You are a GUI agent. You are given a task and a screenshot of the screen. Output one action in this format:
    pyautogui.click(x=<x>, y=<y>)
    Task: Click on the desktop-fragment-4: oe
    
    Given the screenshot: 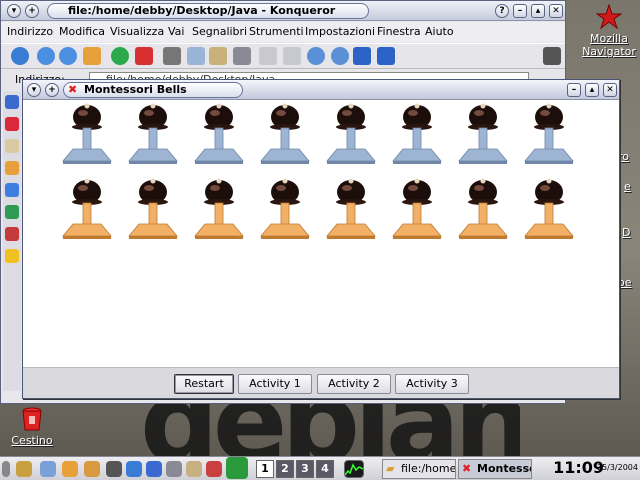 What is the action you would take?
    pyautogui.click(x=625, y=282)
    